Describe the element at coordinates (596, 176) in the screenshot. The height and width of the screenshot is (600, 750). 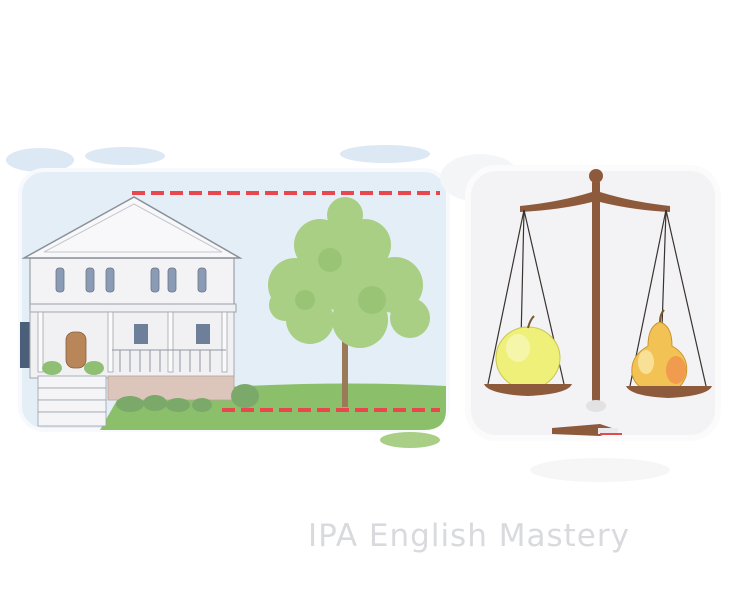
I see `scale-finial` at that location.